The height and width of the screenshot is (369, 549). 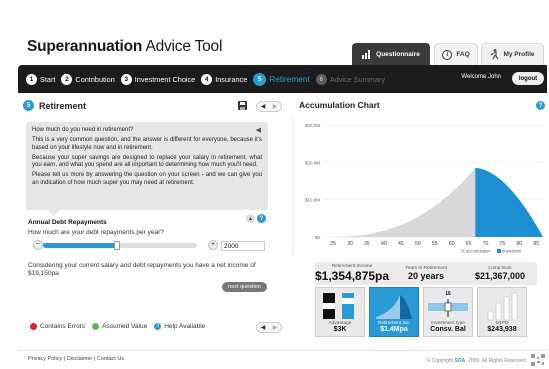 I want to click on advantage-bars-icon, so click(x=338, y=306).